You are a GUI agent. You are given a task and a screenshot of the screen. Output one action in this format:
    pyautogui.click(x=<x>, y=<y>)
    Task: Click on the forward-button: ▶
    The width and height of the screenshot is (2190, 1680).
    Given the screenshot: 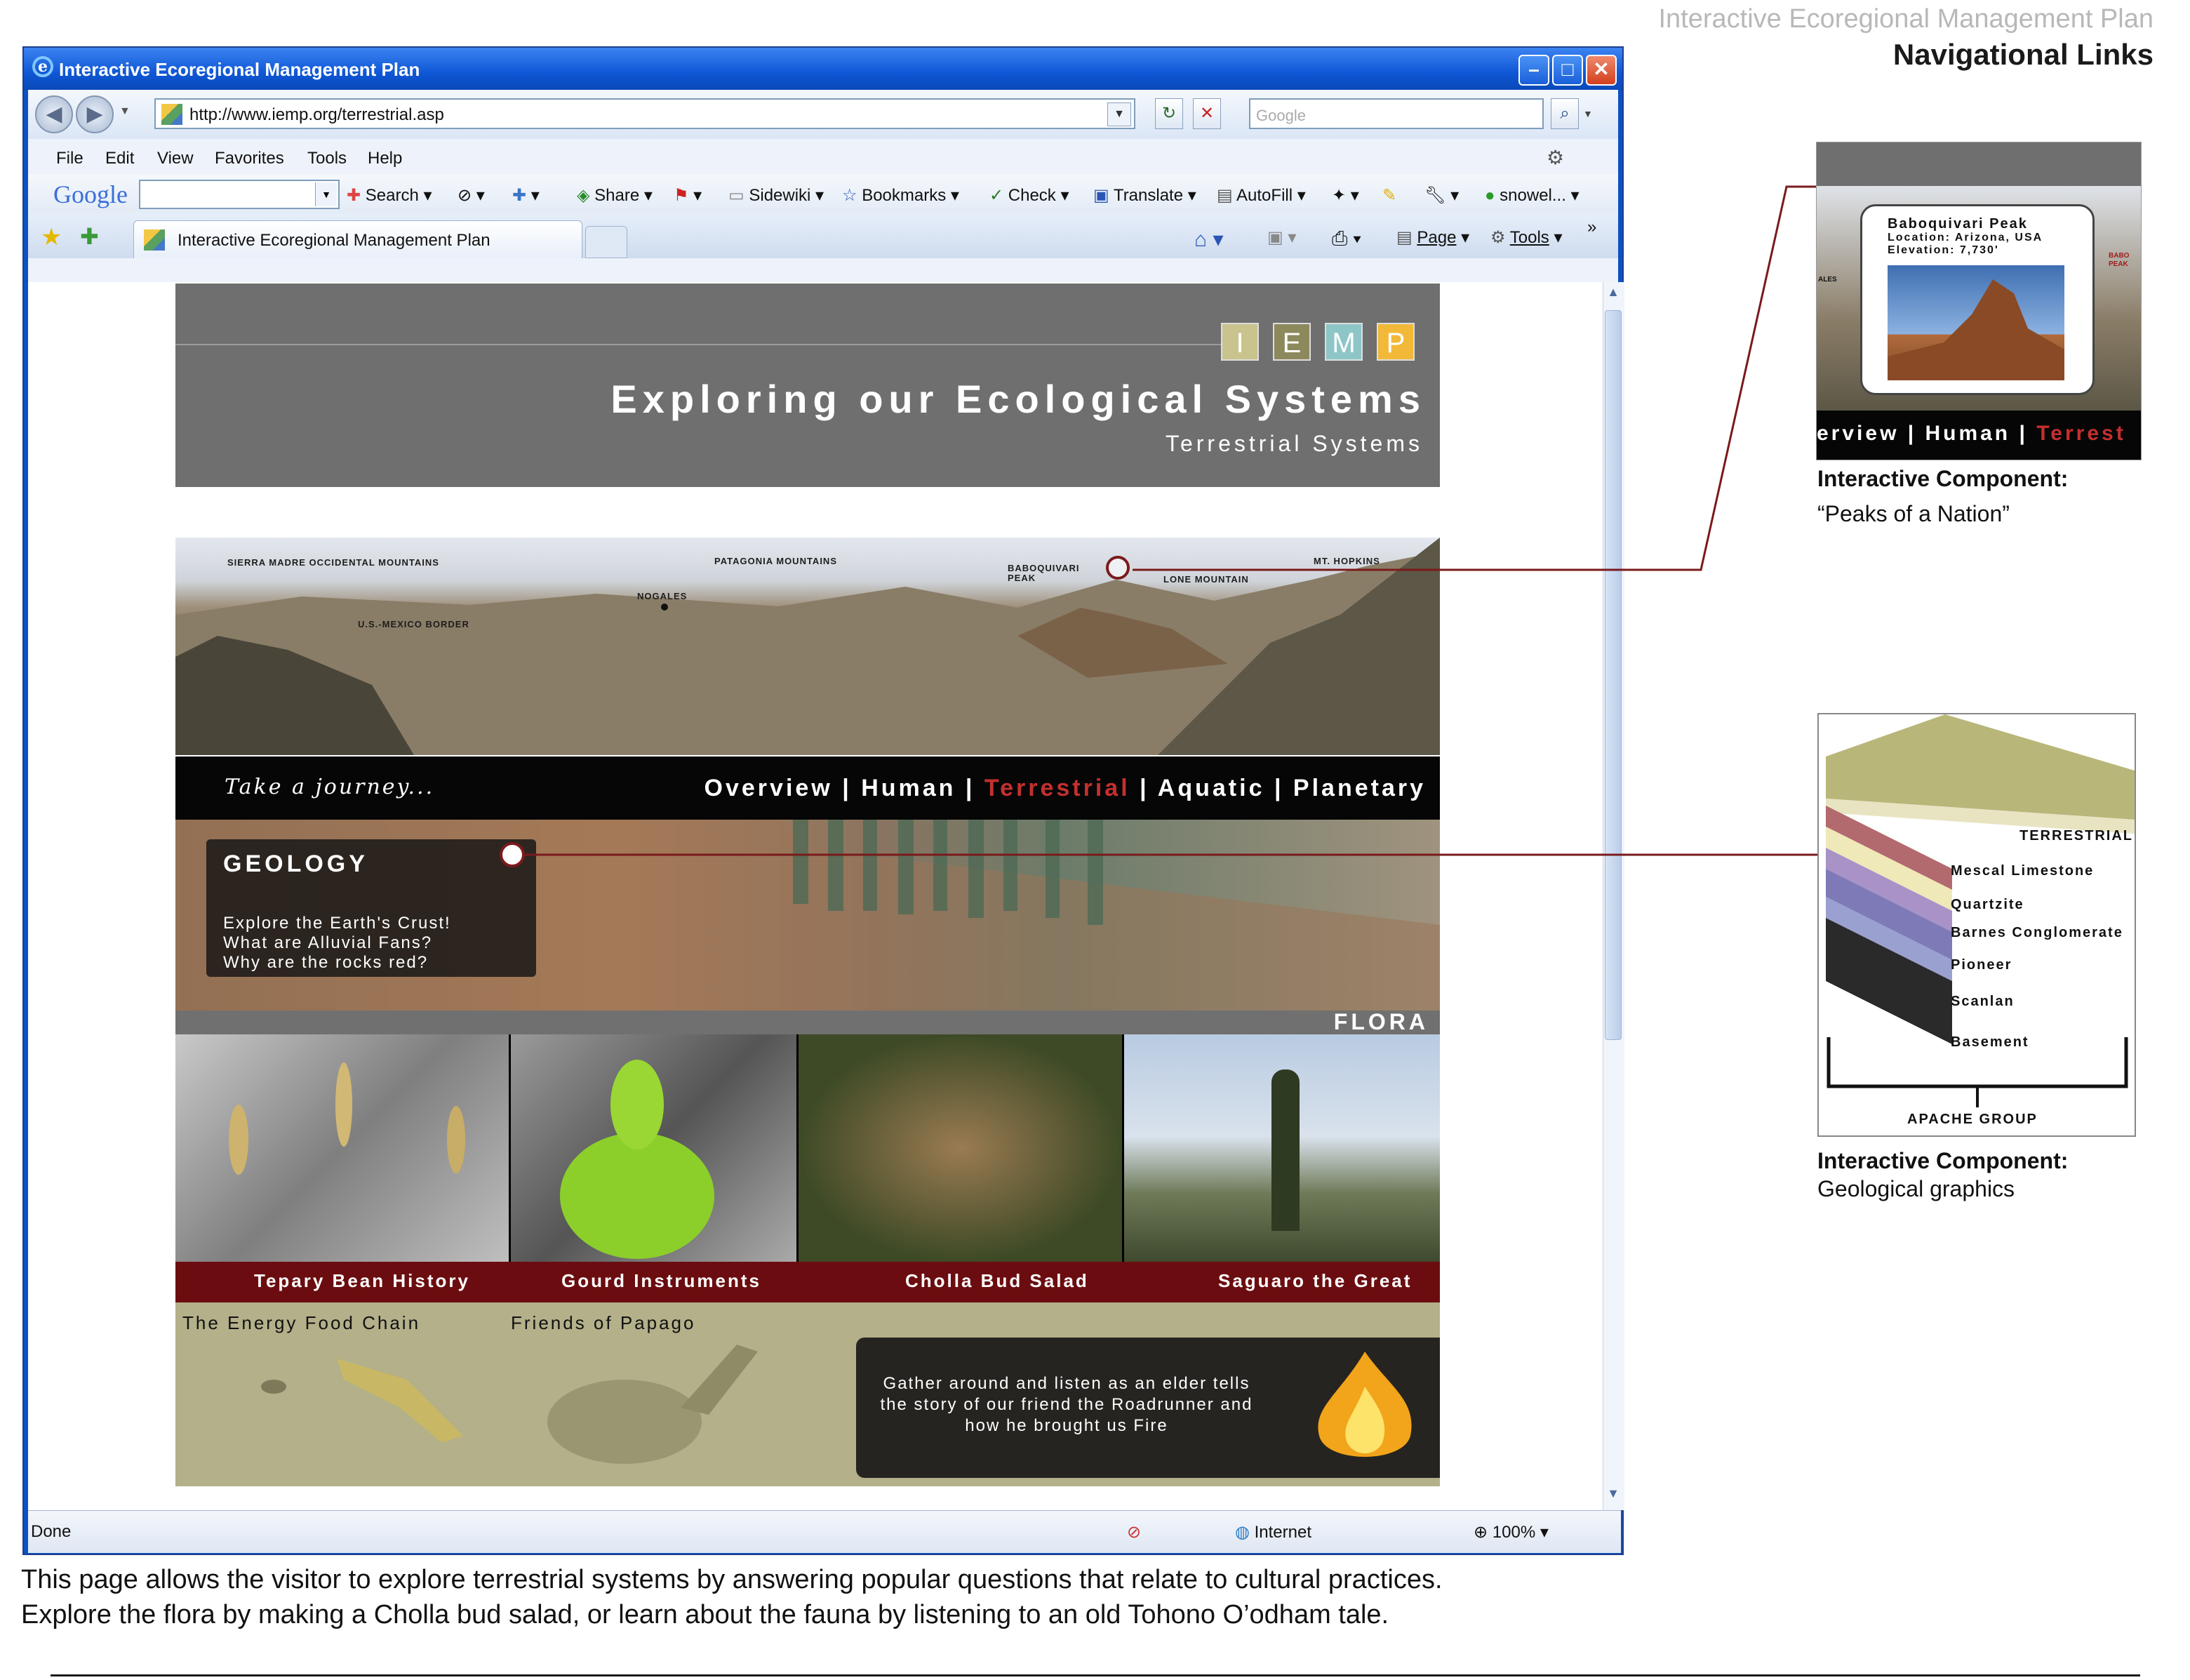 What is the action you would take?
    pyautogui.click(x=95, y=114)
    